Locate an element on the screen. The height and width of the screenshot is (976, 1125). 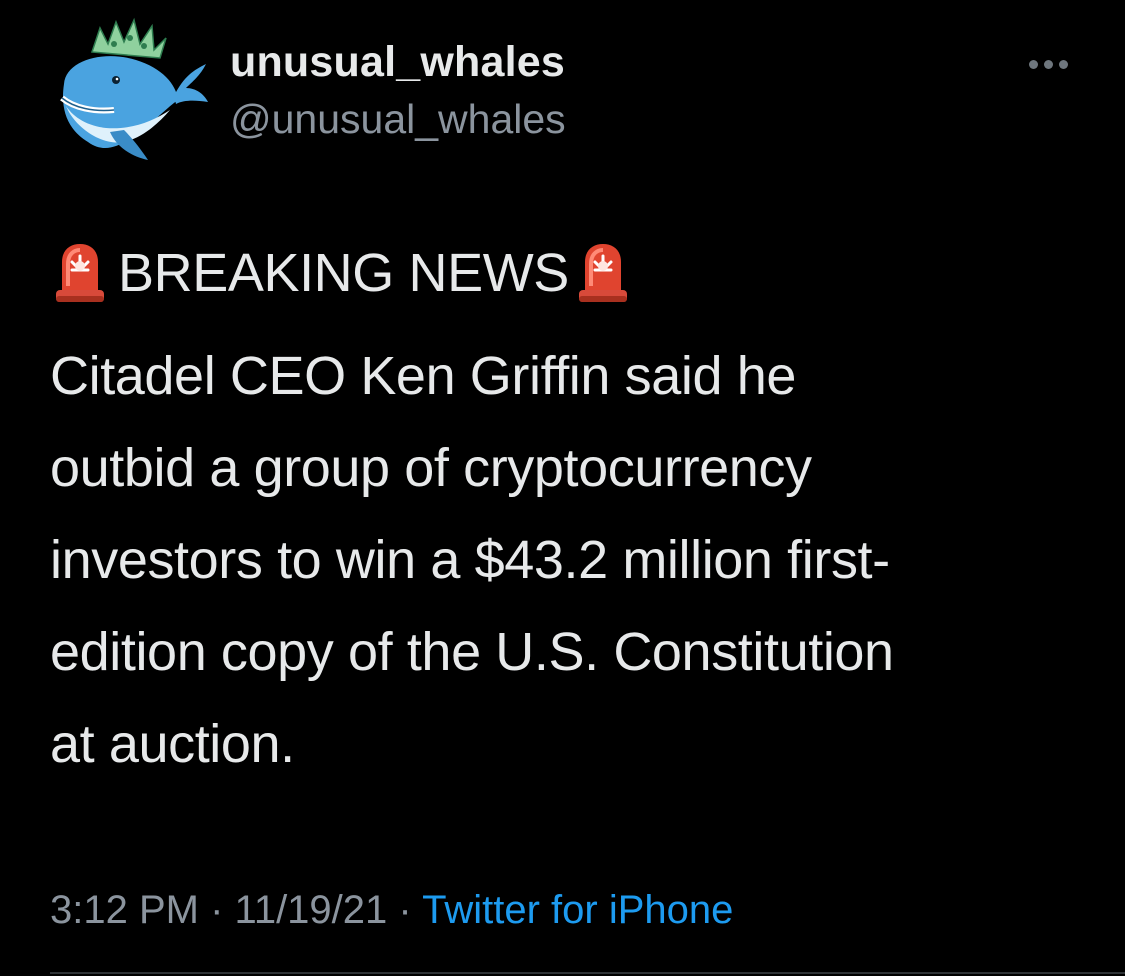
divider is located at coordinates (587, 973).